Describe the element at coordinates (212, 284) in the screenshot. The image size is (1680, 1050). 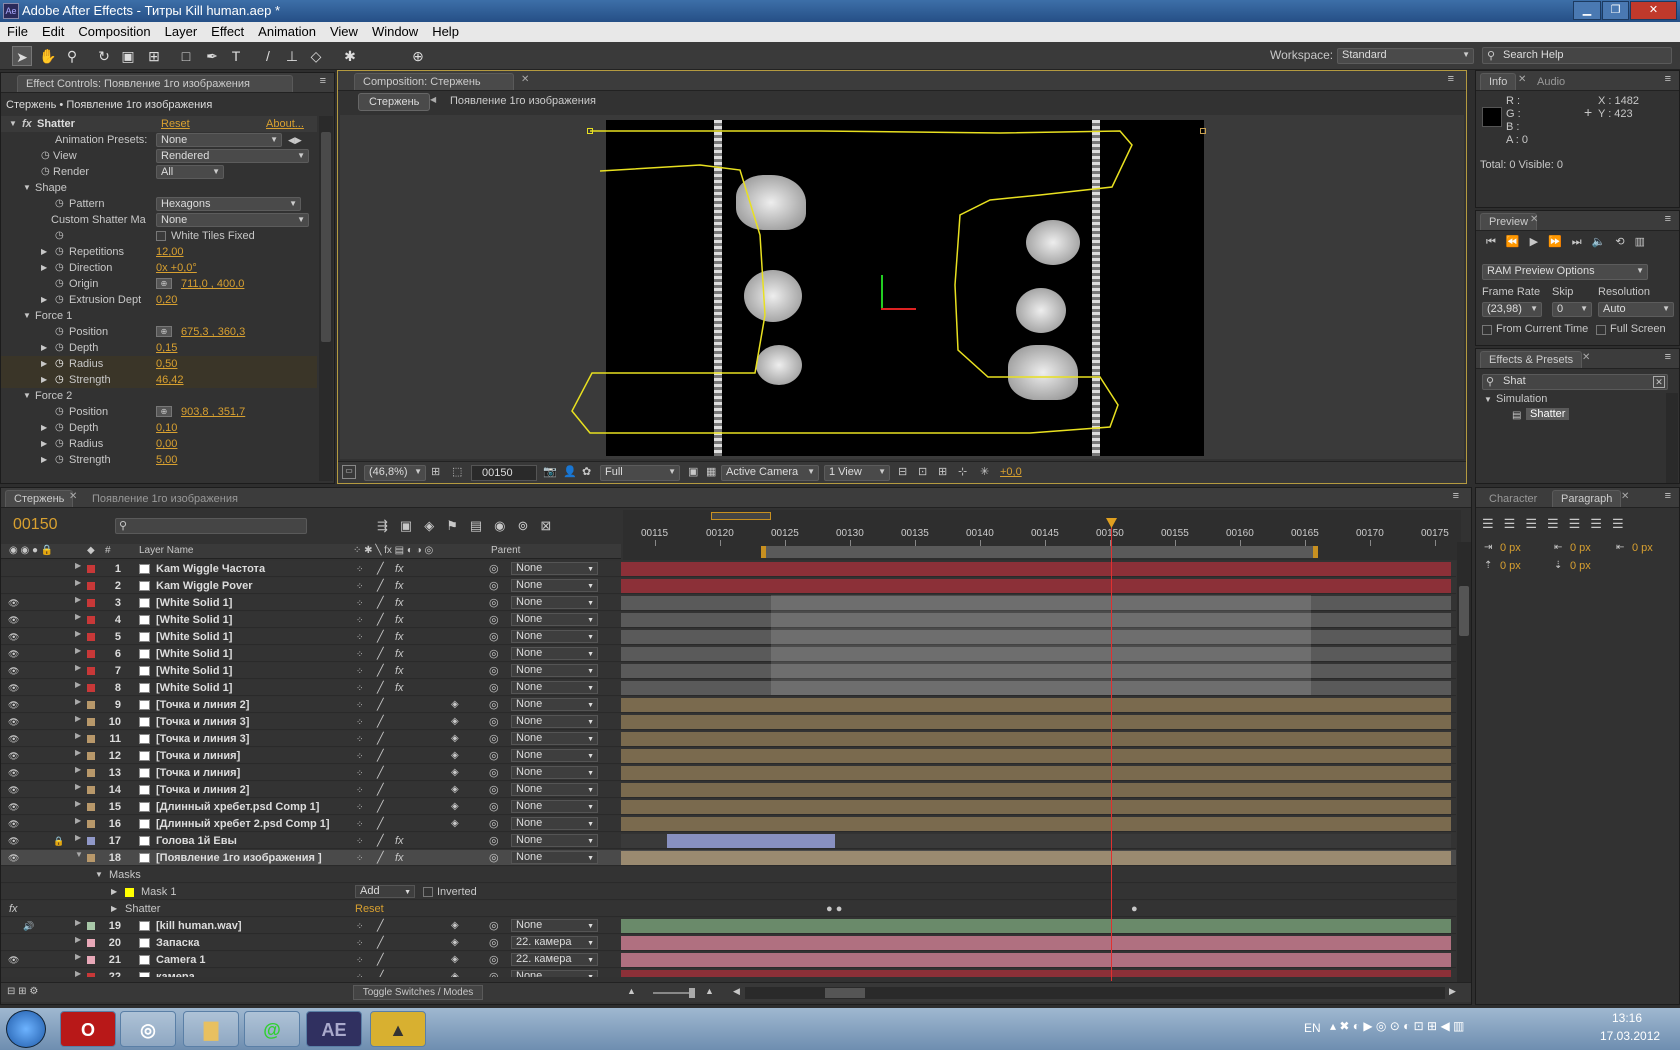
I see `origin-value: 711,0 , 400,0` at that location.